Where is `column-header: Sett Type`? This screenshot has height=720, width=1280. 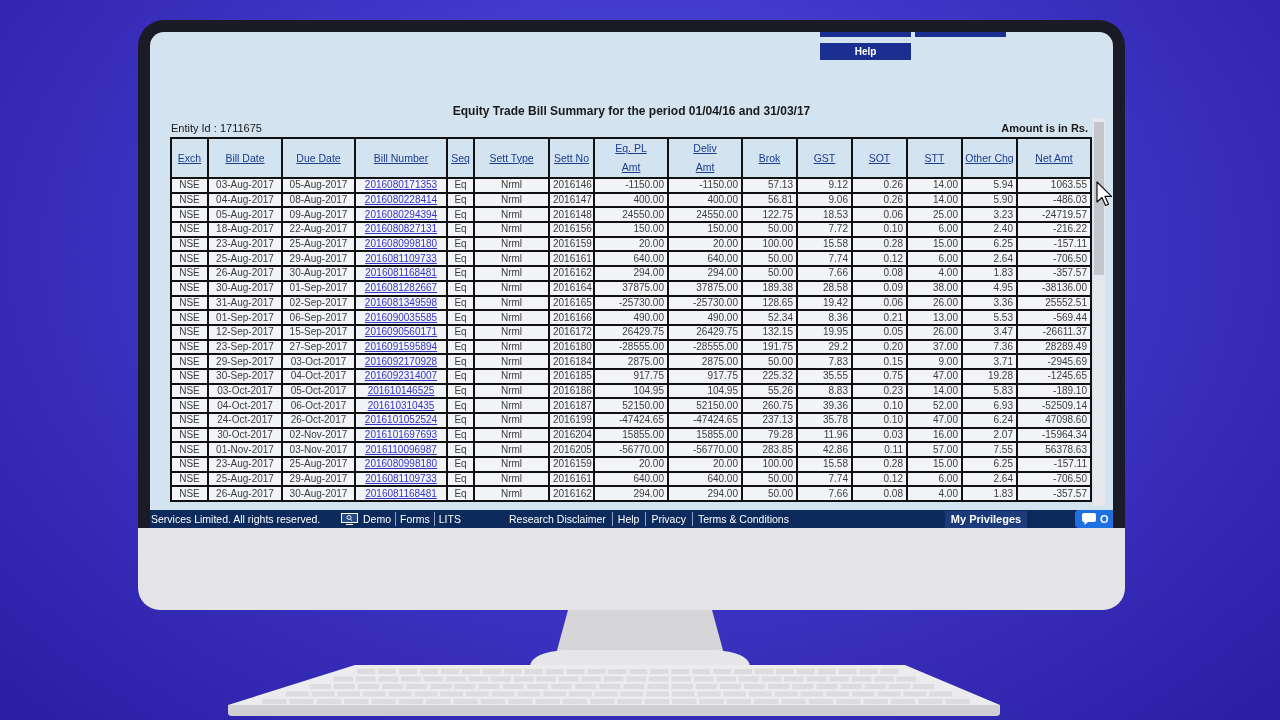 column-header: Sett Type is located at coordinates (511, 158).